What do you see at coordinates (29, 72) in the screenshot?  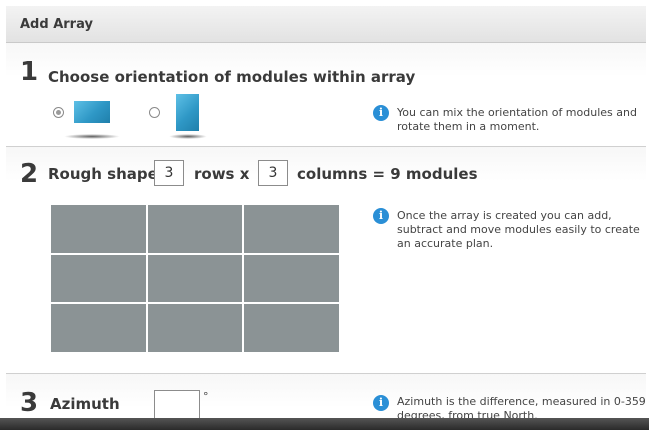 I see `step-number: 1` at bounding box center [29, 72].